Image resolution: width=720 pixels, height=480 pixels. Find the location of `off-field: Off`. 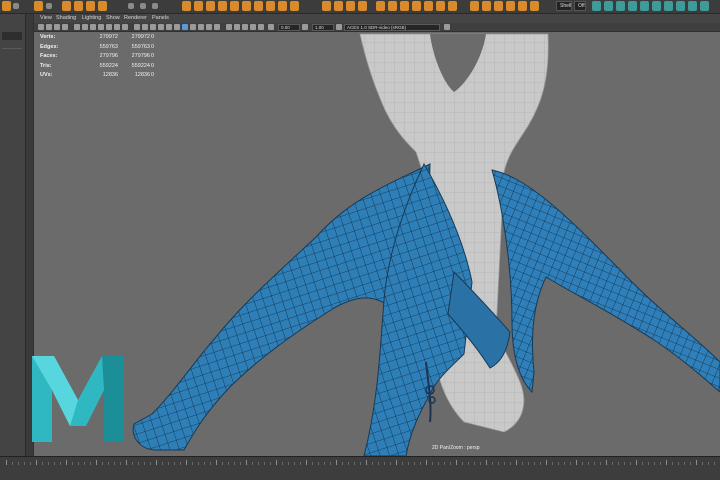

off-field: Off is located at coordinates (580, 6).